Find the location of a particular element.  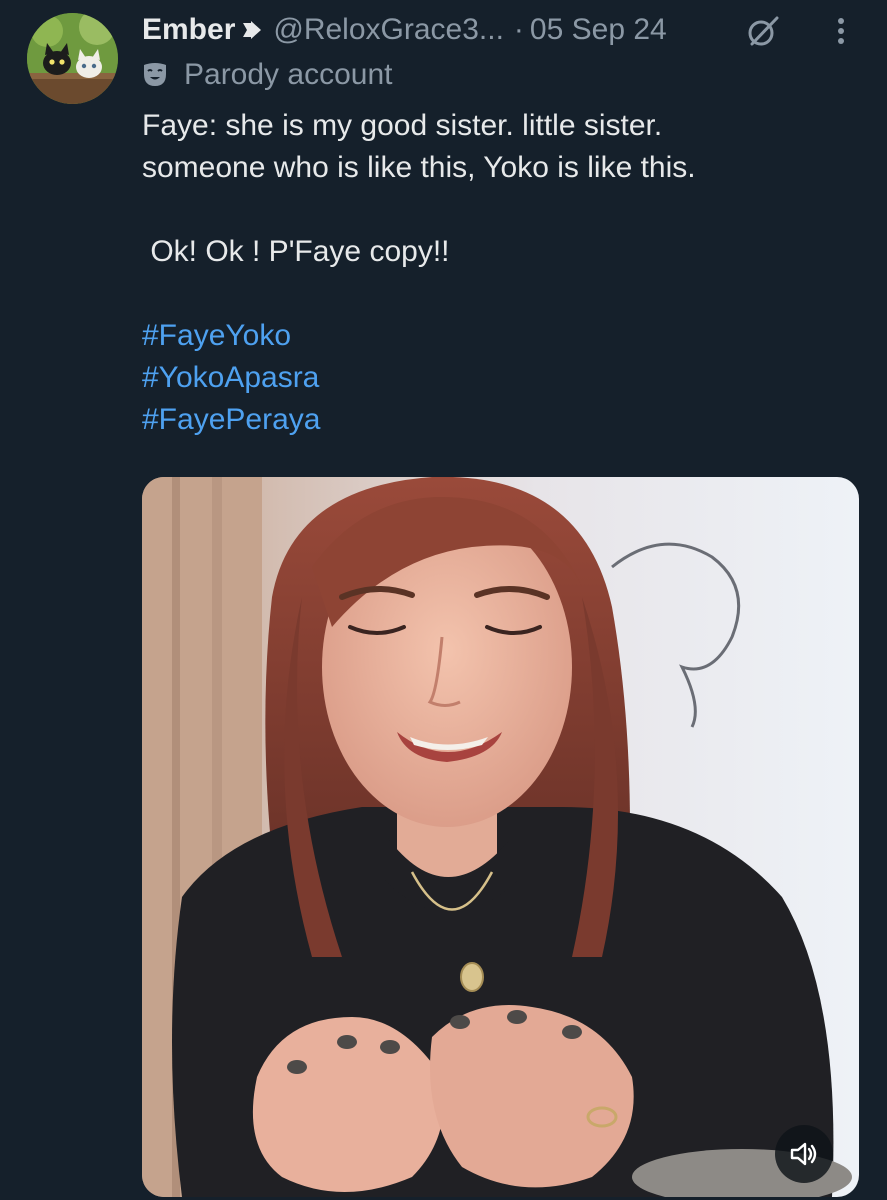

author-display-name: Ember is located at coordinates (188, 30).